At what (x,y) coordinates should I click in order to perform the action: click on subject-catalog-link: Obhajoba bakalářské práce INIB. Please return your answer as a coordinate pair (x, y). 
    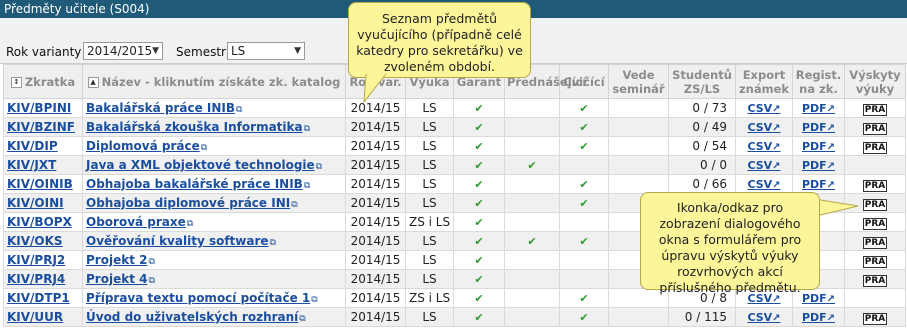
    Looking at the image, I should click on (194, 184).